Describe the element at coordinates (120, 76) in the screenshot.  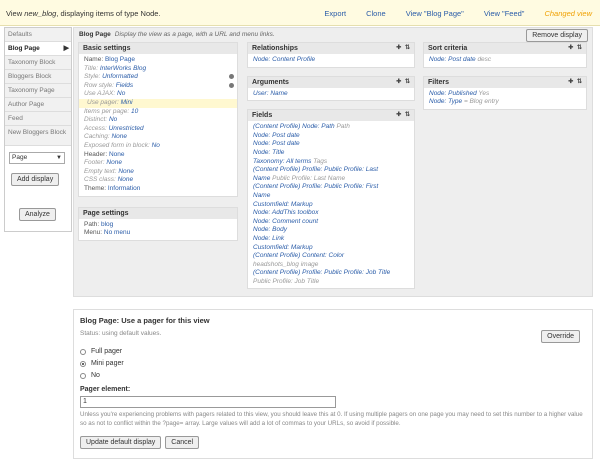
I see `setting-value: Unformatted` at that location.